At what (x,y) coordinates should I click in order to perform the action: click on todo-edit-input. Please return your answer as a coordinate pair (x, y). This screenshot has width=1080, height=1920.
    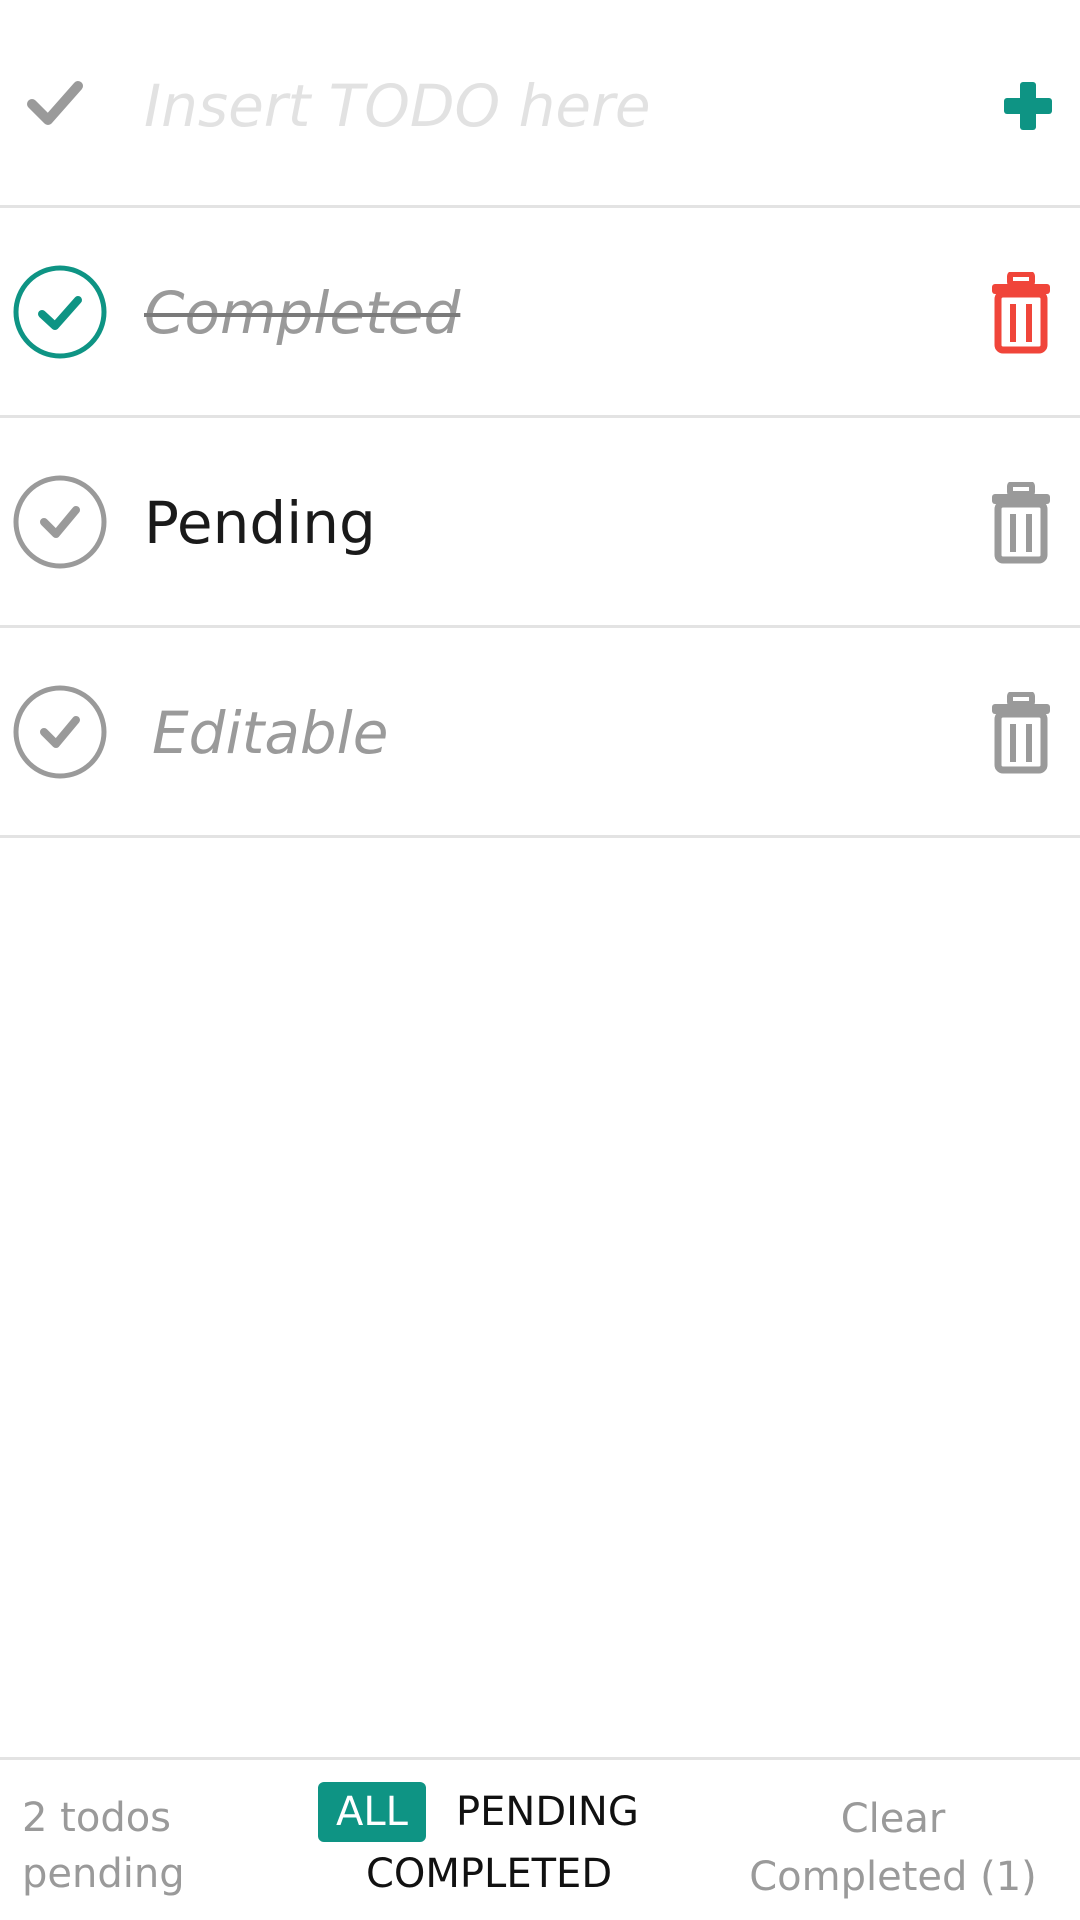
    Looking at the image, I should click on (502, 733).